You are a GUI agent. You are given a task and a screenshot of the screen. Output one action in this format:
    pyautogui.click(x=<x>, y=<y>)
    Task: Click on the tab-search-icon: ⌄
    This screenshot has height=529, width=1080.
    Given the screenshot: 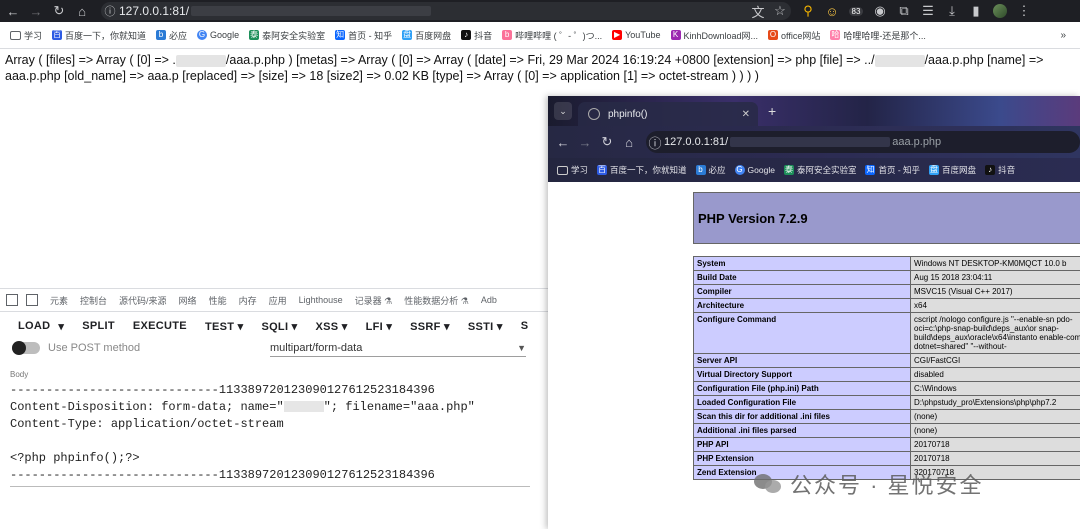 What is the action you would take?
    pyautogui.click(x=563, y=111)
    